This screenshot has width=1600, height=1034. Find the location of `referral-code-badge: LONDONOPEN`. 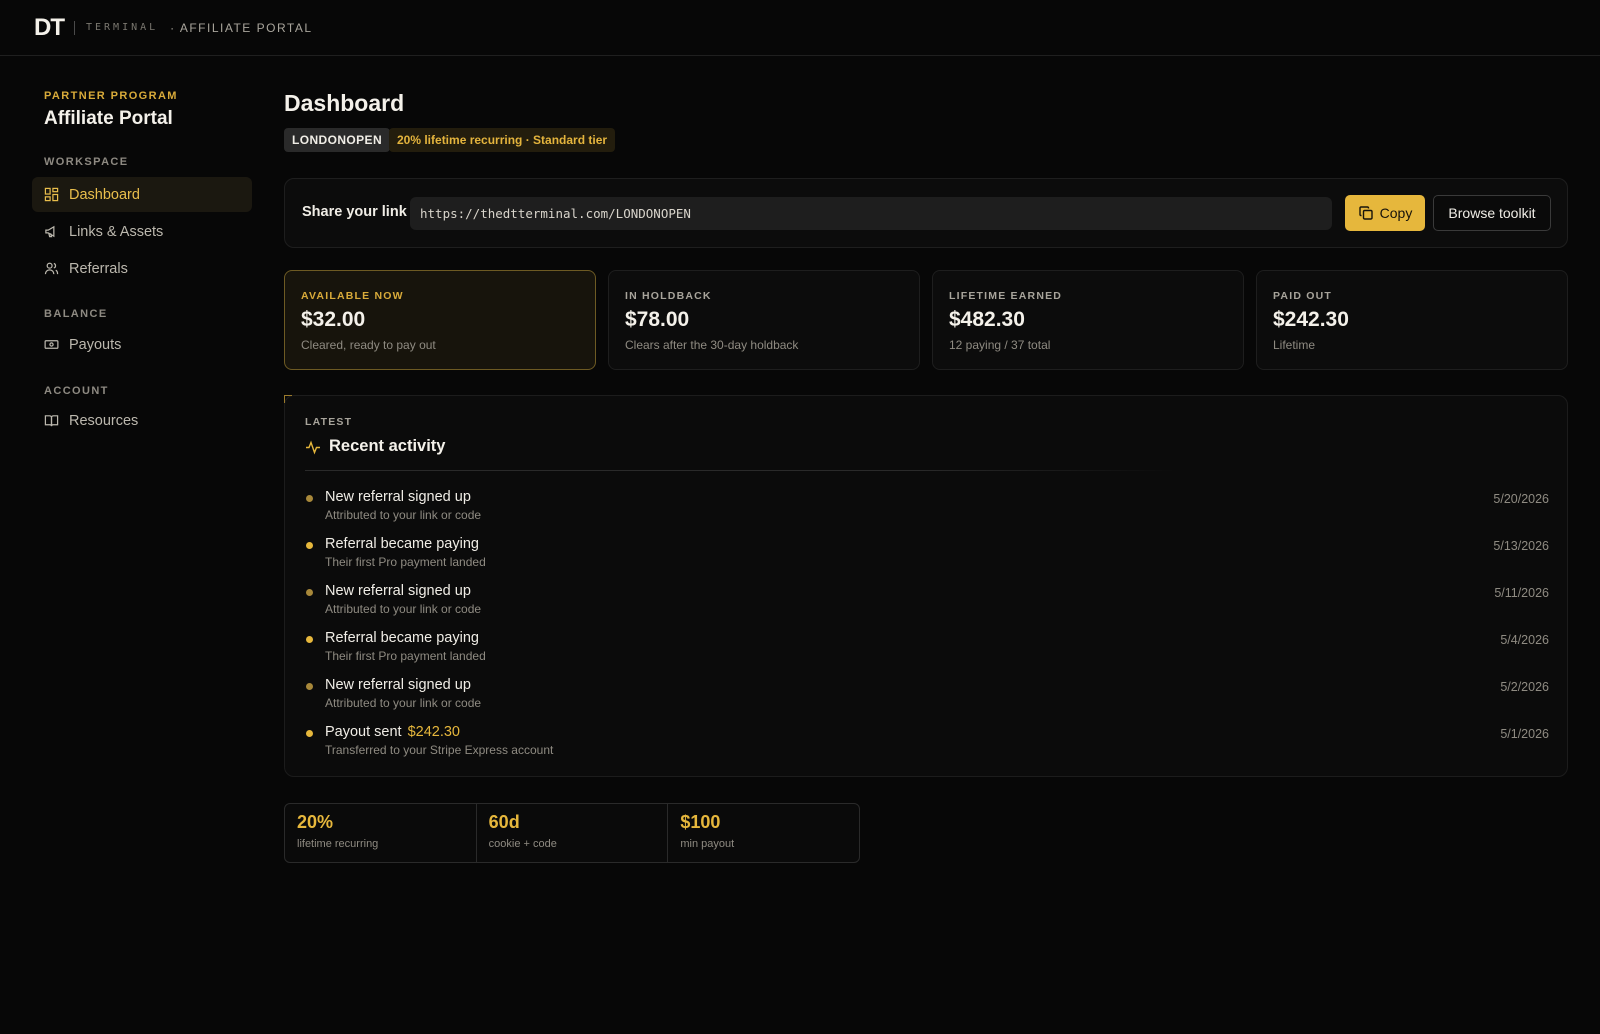

referral-code-badge: LONDONOPEN is located at coordinates (337, 140).